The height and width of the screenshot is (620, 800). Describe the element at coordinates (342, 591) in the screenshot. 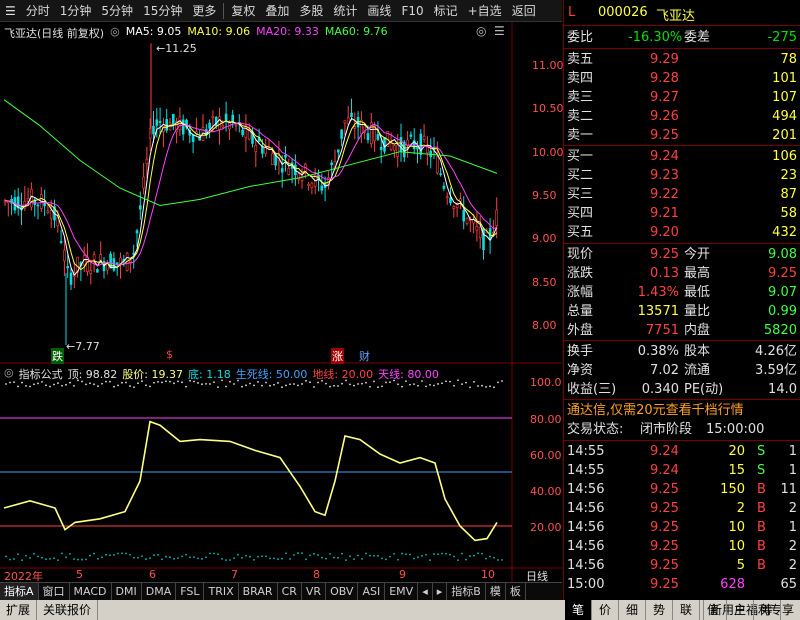

I see `tab-obv: OBV` at that location.